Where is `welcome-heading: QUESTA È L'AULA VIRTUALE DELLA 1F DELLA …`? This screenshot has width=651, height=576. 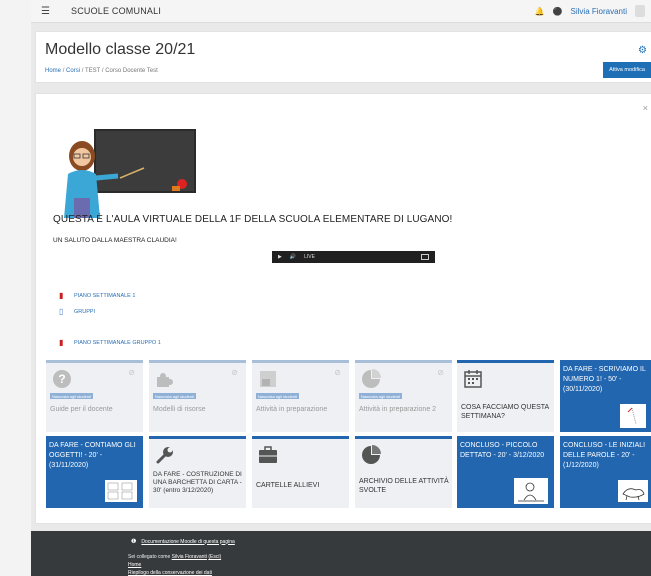 welcome-heading: QUESTA È L'AULA VIRTUALE DELLA 1F DELLA … is located at coordinates (253, 219).